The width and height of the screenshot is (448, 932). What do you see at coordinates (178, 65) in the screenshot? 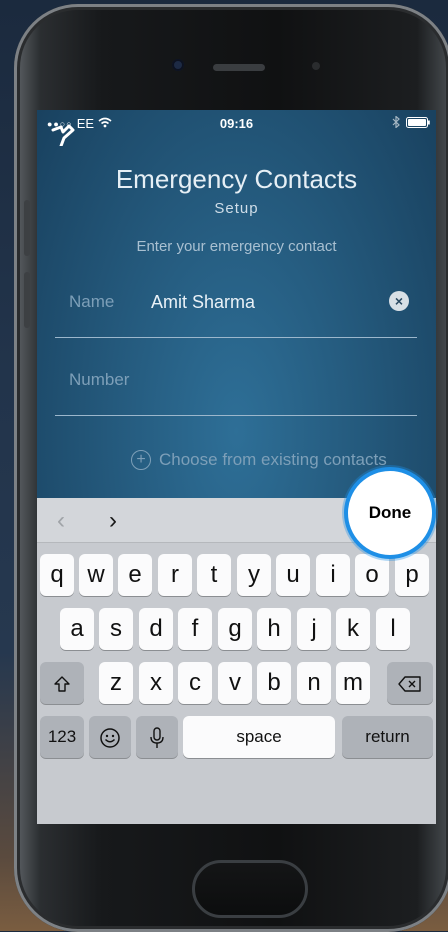
I see `front-camera` at bounding box center [178, 65].